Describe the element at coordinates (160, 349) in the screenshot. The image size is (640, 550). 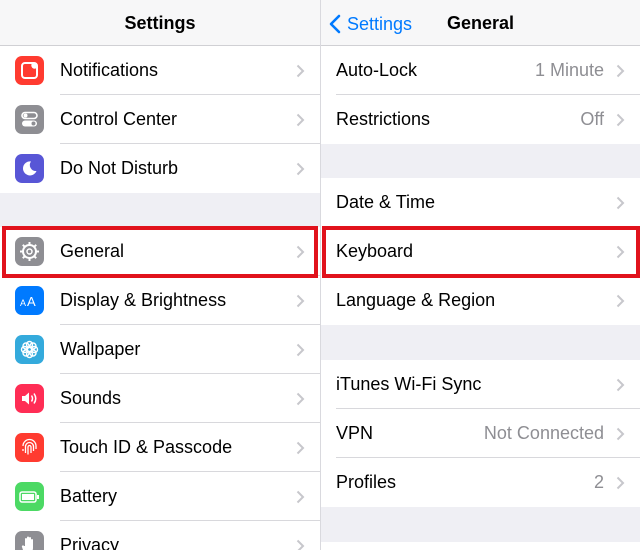
I see `settings-item-wallpaper: Wallpaper` at that location.